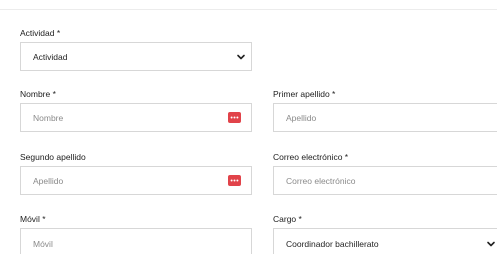  I want to click on primer-apellido-label: Primer apellido *, so click(304, 94).